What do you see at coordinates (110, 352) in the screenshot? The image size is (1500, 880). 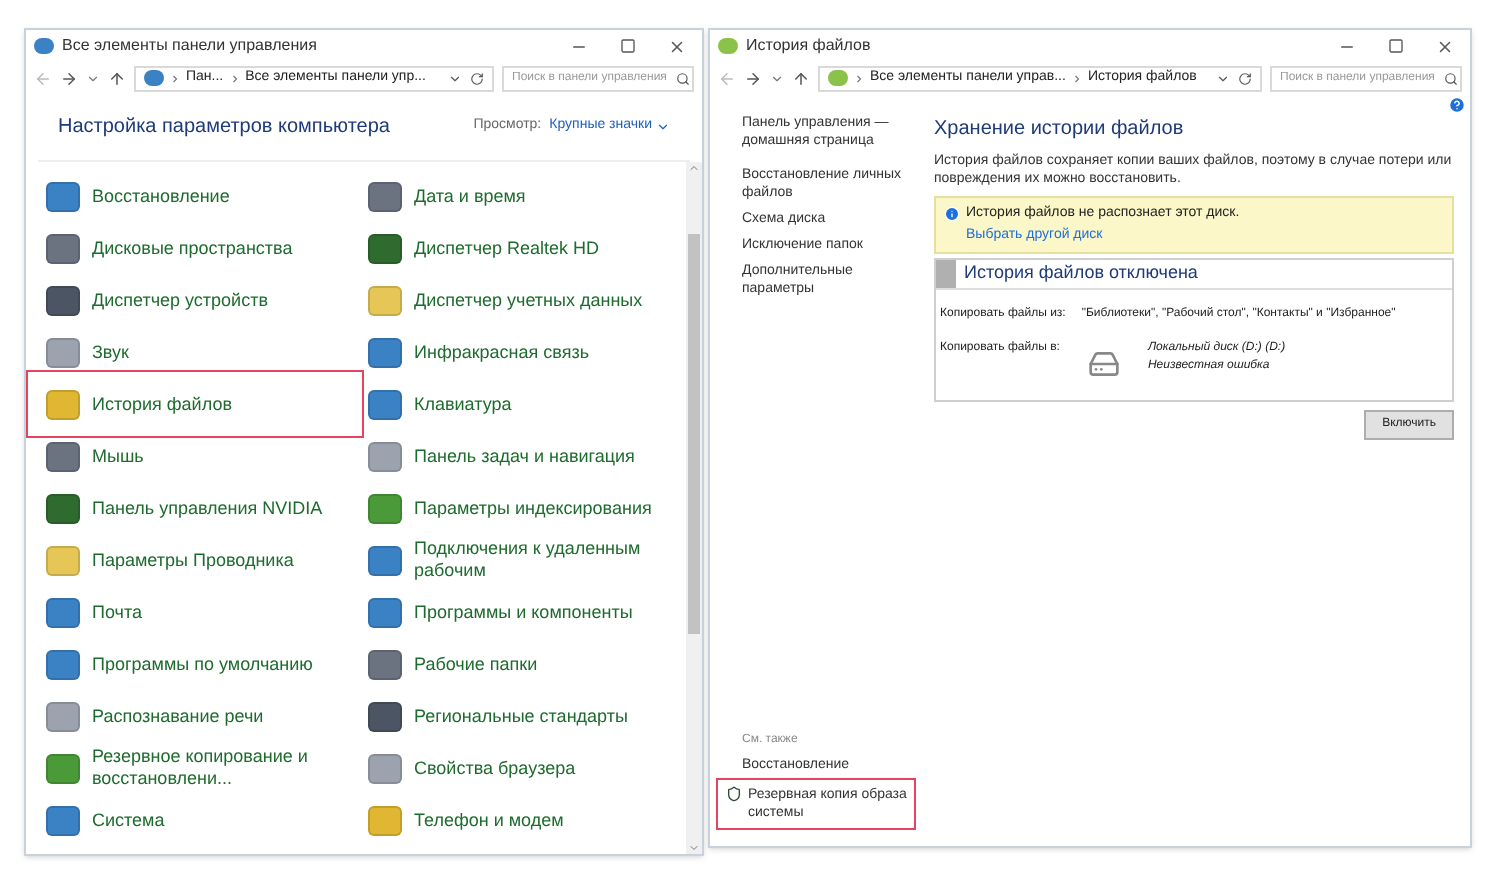 I see `item-label: Звук` at bounding box center [110, 352].